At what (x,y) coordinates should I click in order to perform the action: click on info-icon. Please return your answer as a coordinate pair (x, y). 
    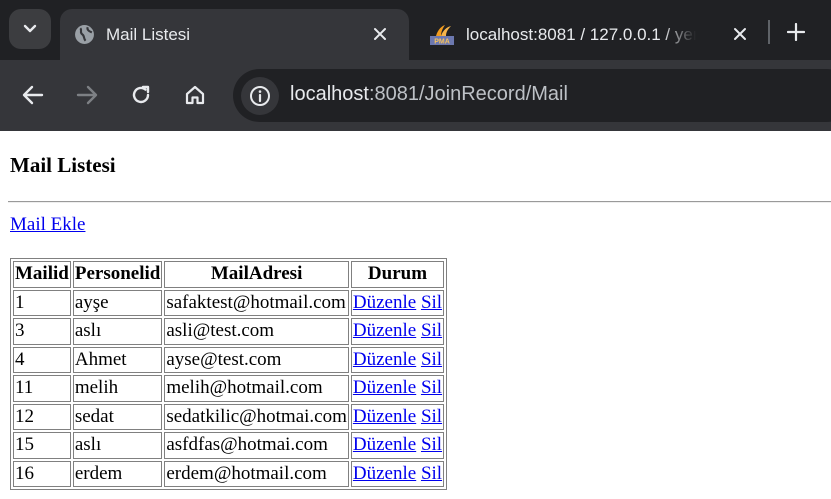
    Looking at the image, I should click on (260, 96).